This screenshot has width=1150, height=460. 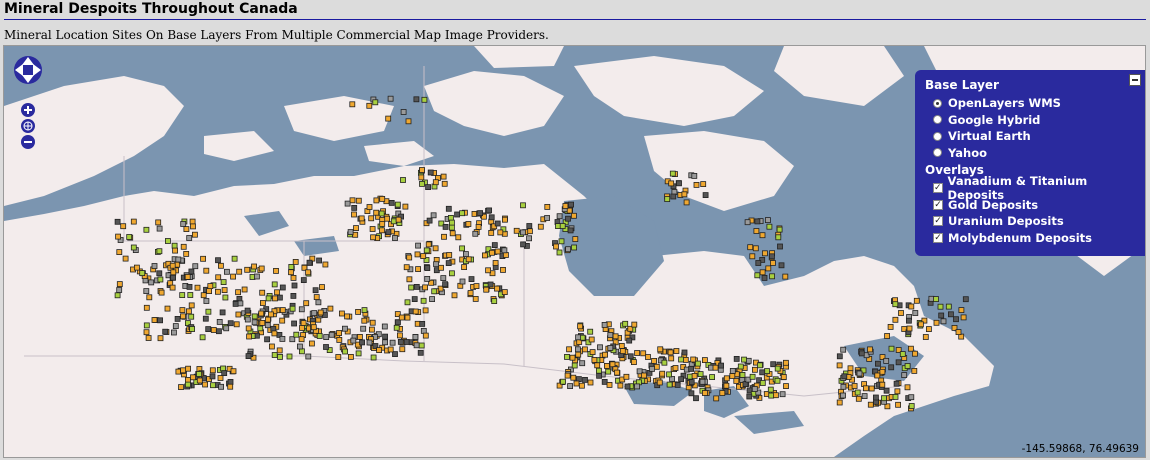 I want to click on radio-icon, so click(x=937, y=120).